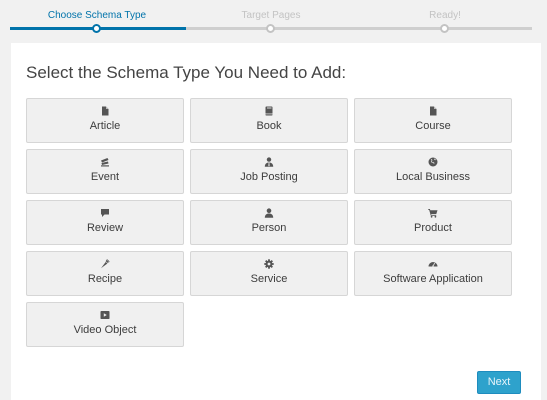 Image resolution: width=547 pixels, height=400 pixels. I want to click on schema-type-service: Service, so click(269, 273).